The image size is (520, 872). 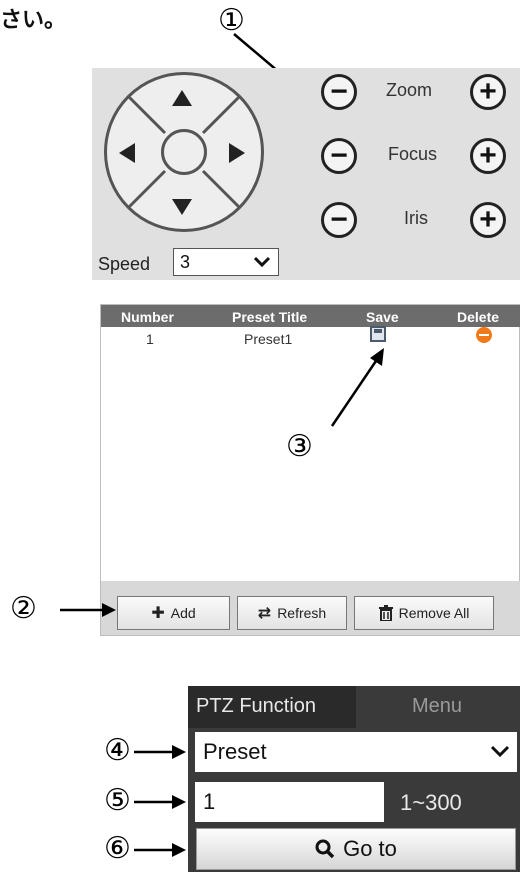 What do you see at coordinates (356, 752) in the screenshot?
I see `function-select: Preset` at bounding box center [356, 752].